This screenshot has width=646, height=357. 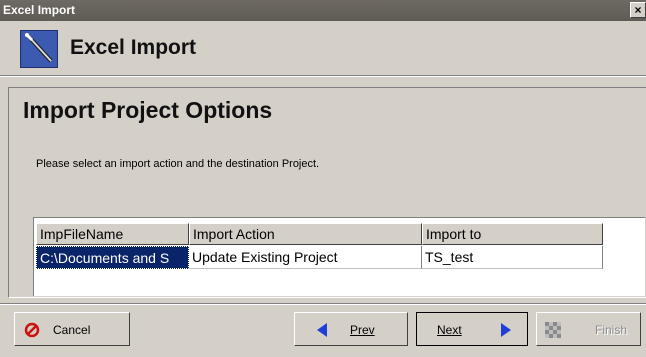 I want to click on cell-import-action: Update Existing Project, so click(x=305, y=257).